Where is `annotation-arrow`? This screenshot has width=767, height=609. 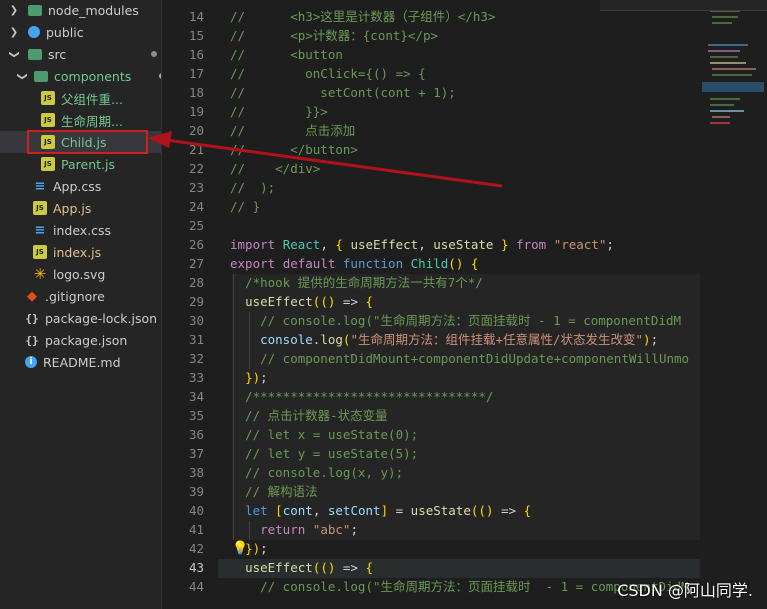 annotation-arrow is located at coordinates (325, 159).